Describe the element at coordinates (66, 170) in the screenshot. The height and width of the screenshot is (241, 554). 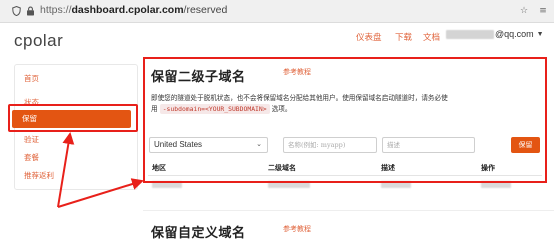
I see `arrow-to-sidebar` at that location.